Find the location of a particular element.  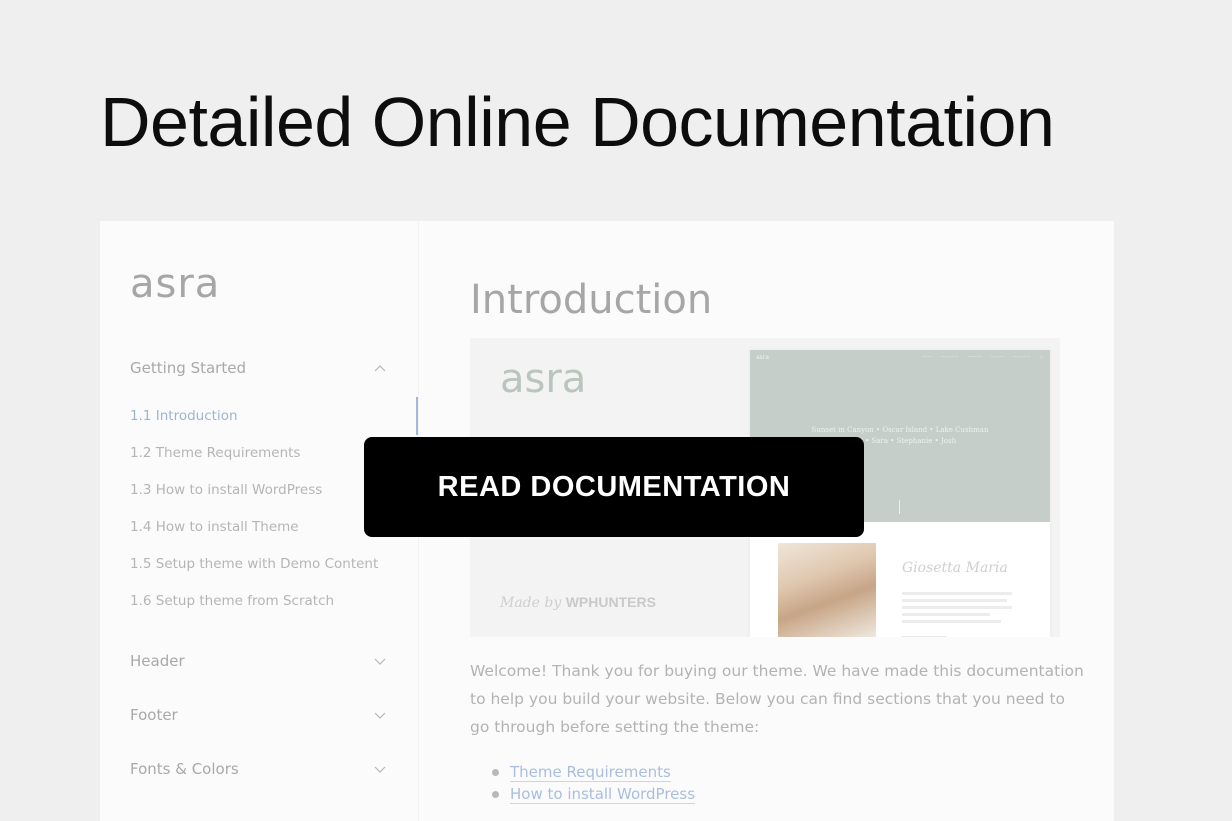

preview-site-logo: asra is located at coordinates (762, 357).